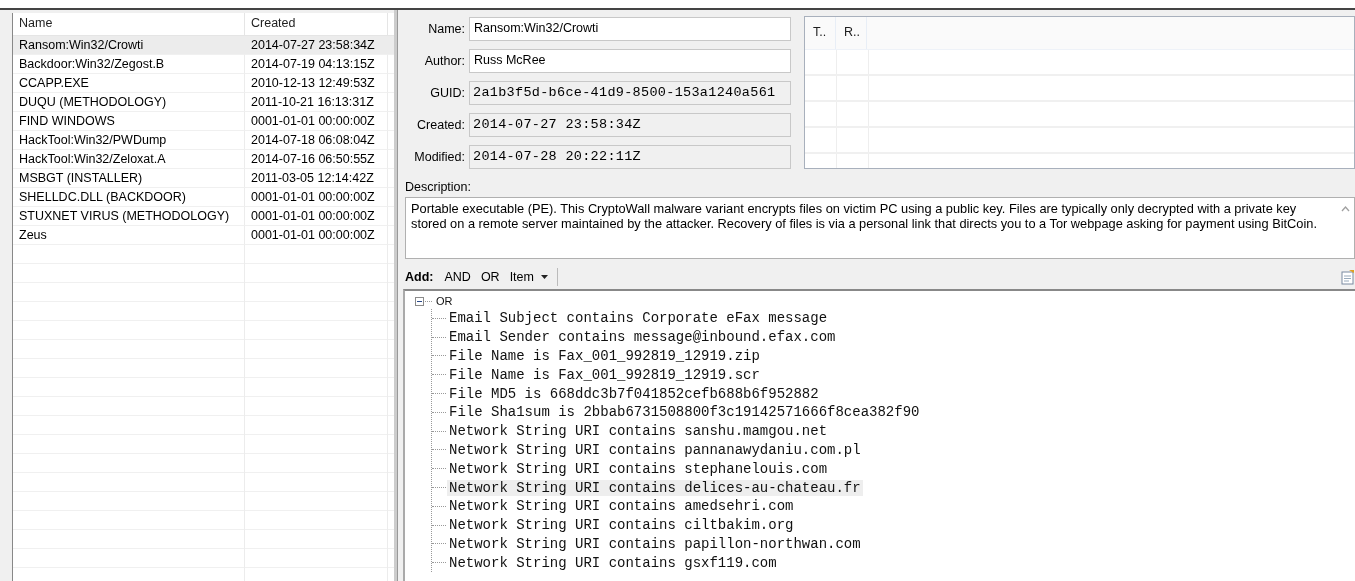  I want to click on input-field: Ransom:Win32/Crowti, so click(630, 29).